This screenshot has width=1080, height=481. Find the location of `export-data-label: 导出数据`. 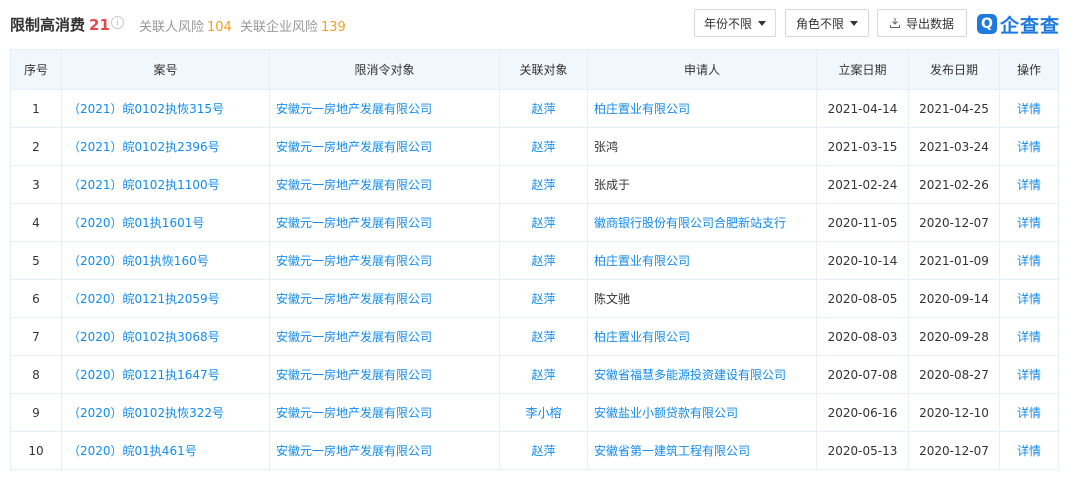

export-data-label: 导出数据 is located at coordinates (929, 23).